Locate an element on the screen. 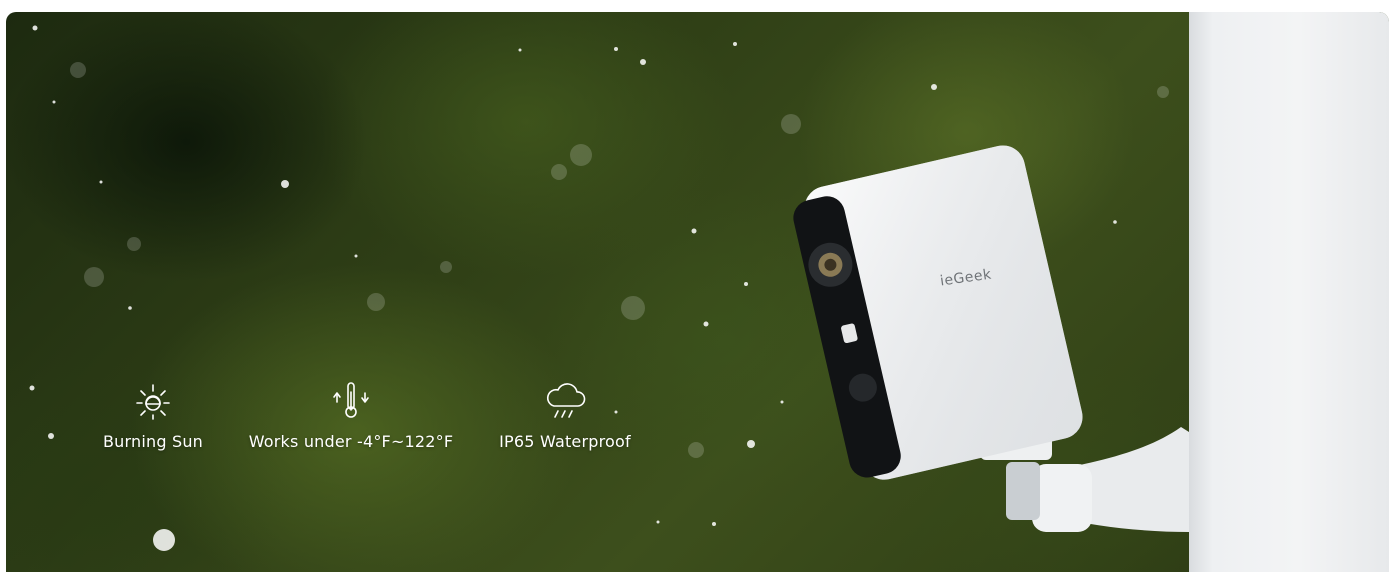 The width and height of the screenshot is (1396, 572). feature-temperature-range: Works under -4°F~122°F is located at coordinates (351, 415).